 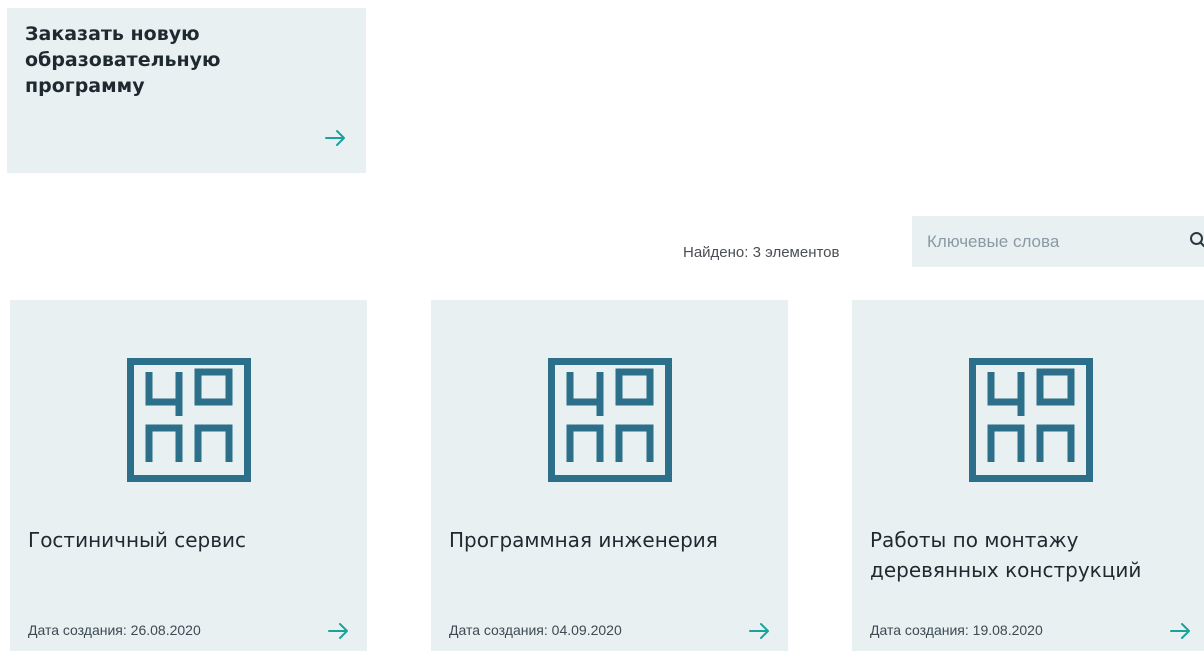 What do you see at coordinates (614, 540) in the screenshot?
I see `program-title: Программная инженерия` at bounding box center [614, 540].